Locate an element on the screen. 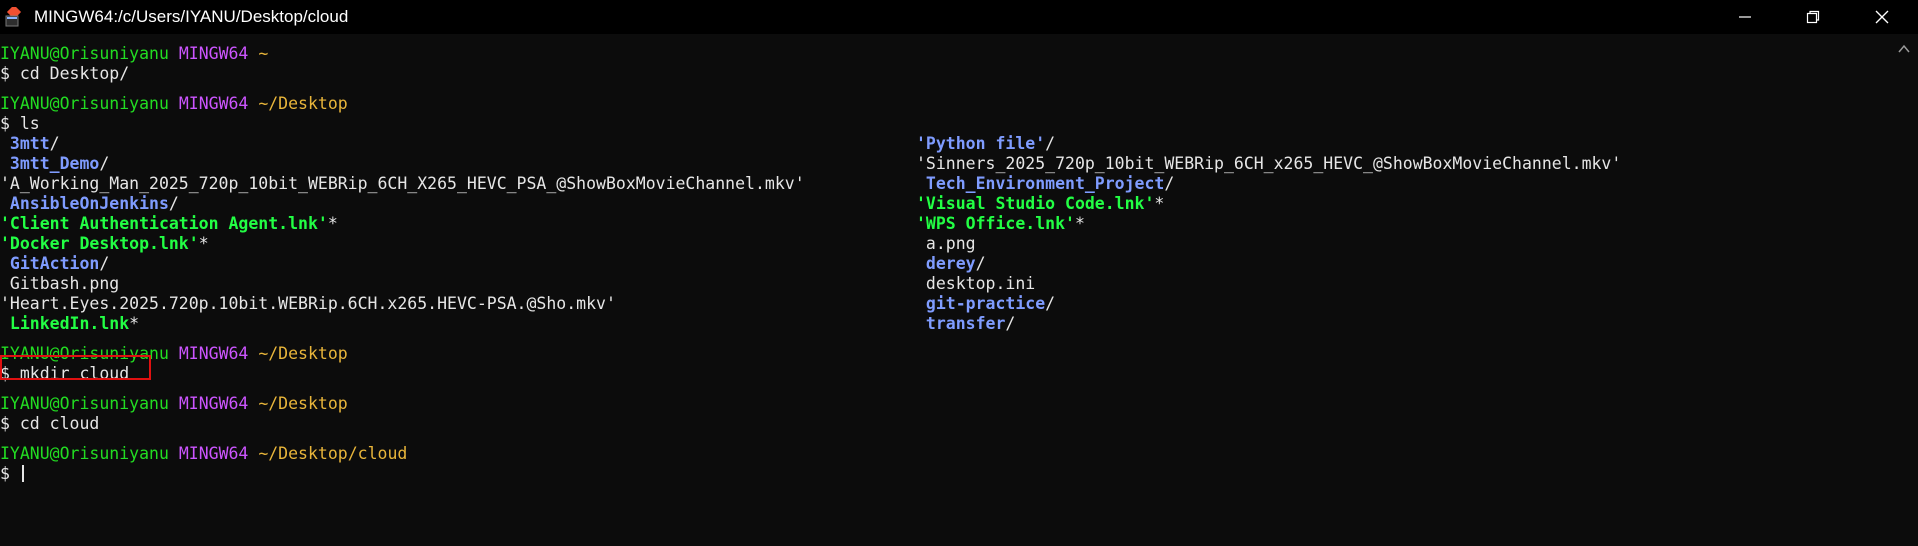 The image size is (1918, 546). git-bash-app-icon is located at coordinates (15, 17).